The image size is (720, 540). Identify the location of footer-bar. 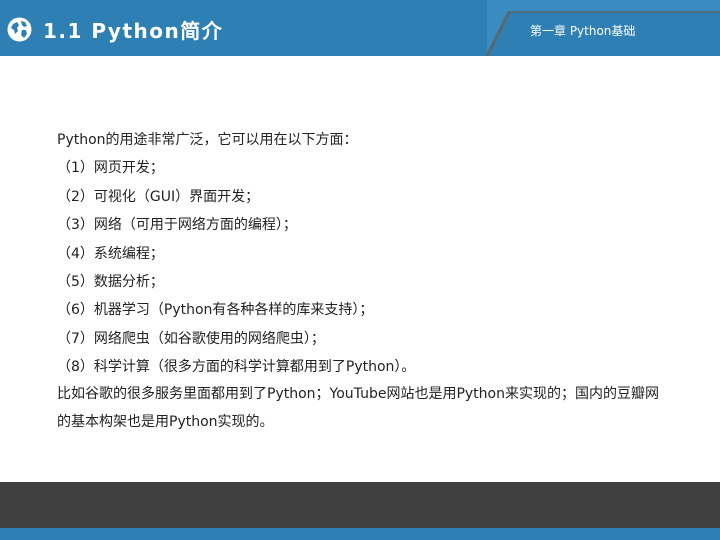
(360, 505).